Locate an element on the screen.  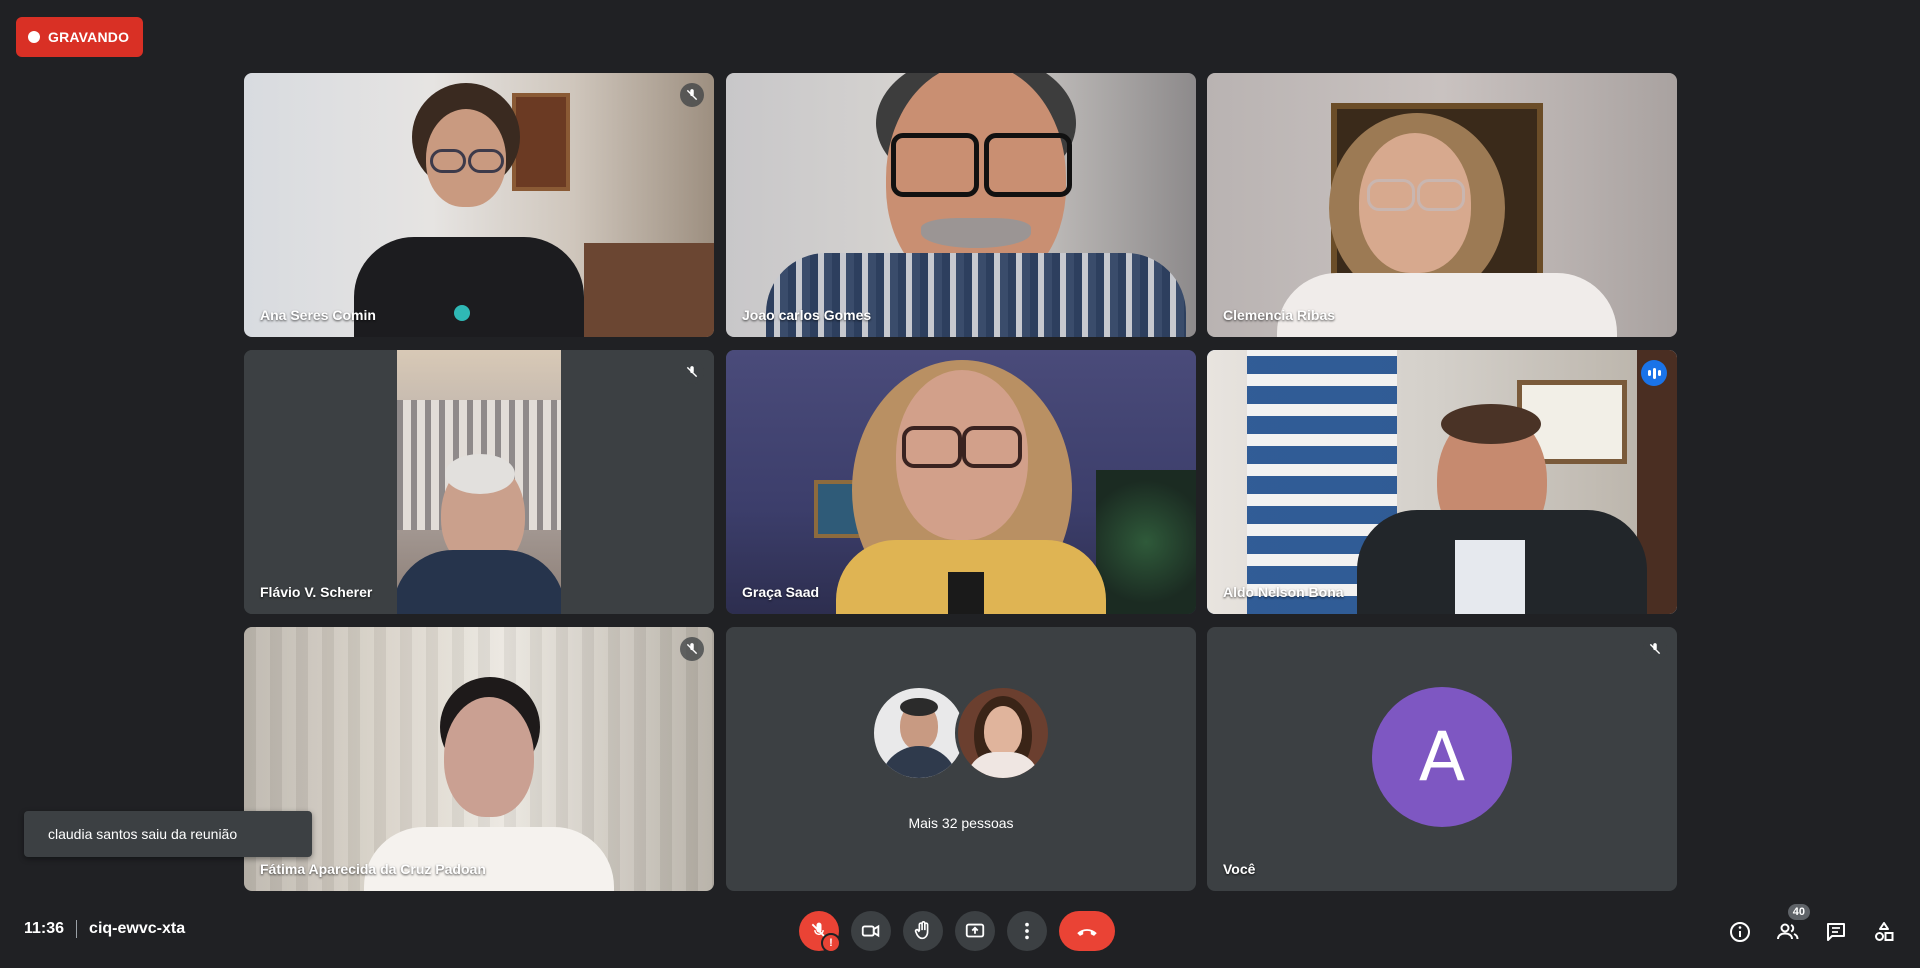
meeting-time: 11:36 is located at coordinates (44, 928).